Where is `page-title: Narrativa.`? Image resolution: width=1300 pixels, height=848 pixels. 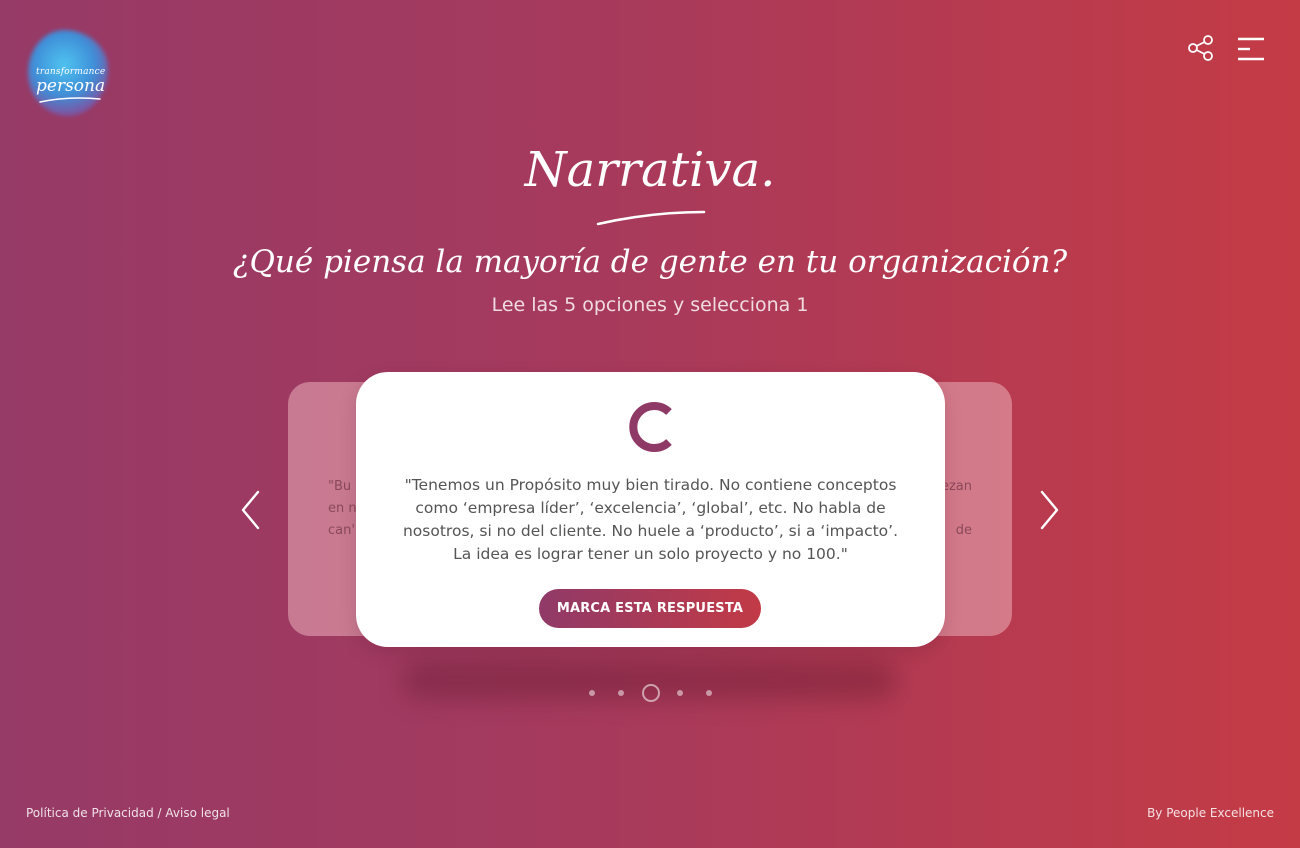
page-title: Narrativa. is located at coordinates (650, 170).